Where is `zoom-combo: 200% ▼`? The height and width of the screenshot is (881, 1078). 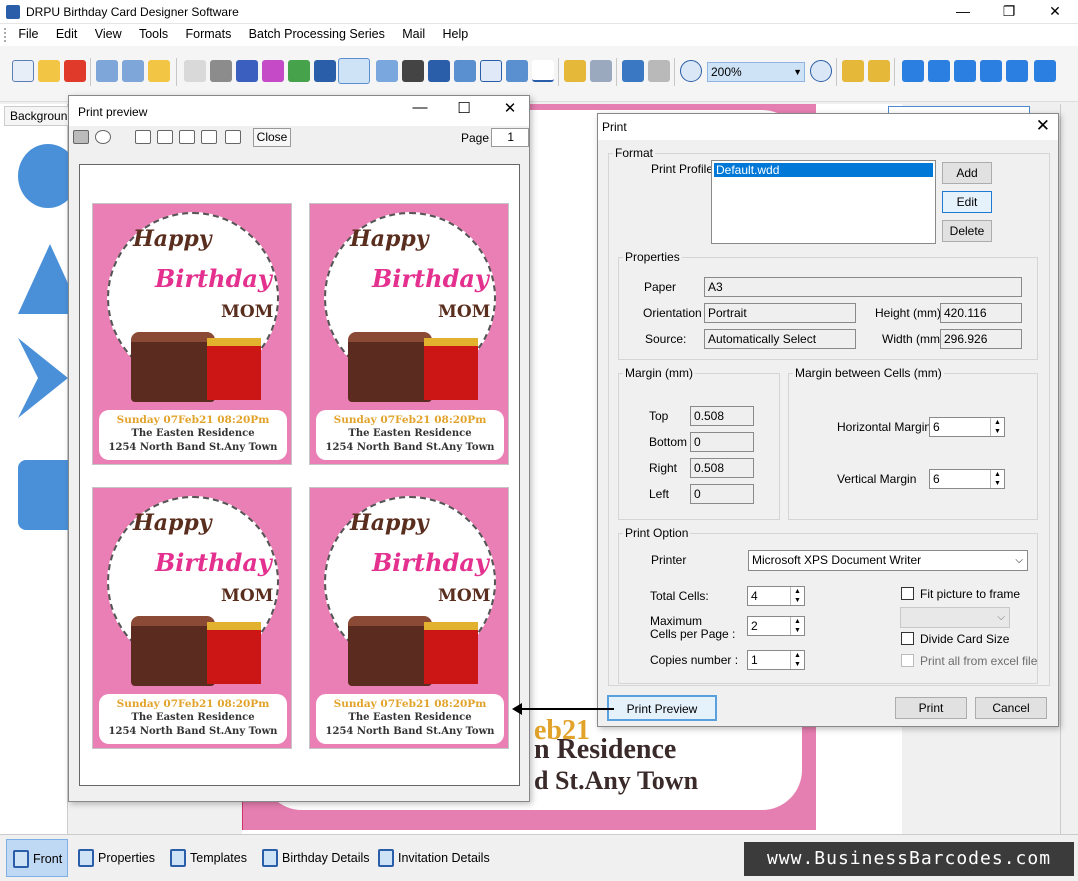
zoom-combo: 200% ▼ is located at coordinates (756, 72).